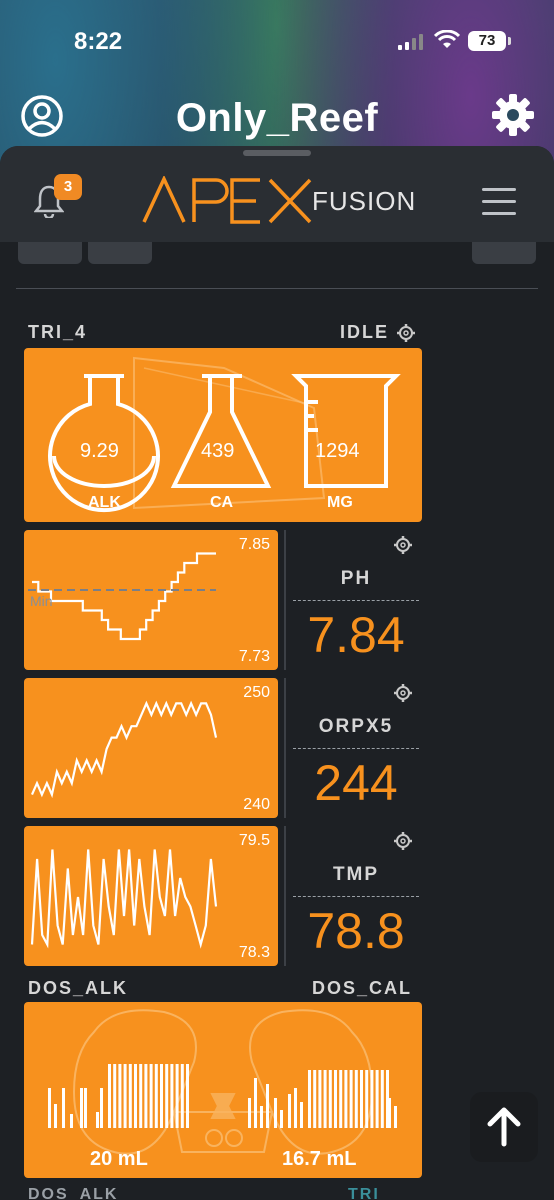 This screenshot has height=1200, width=554. Describe the element at coordinates (41, 601) in the screenshot. I see `min-threshold-label: Min` at that location.